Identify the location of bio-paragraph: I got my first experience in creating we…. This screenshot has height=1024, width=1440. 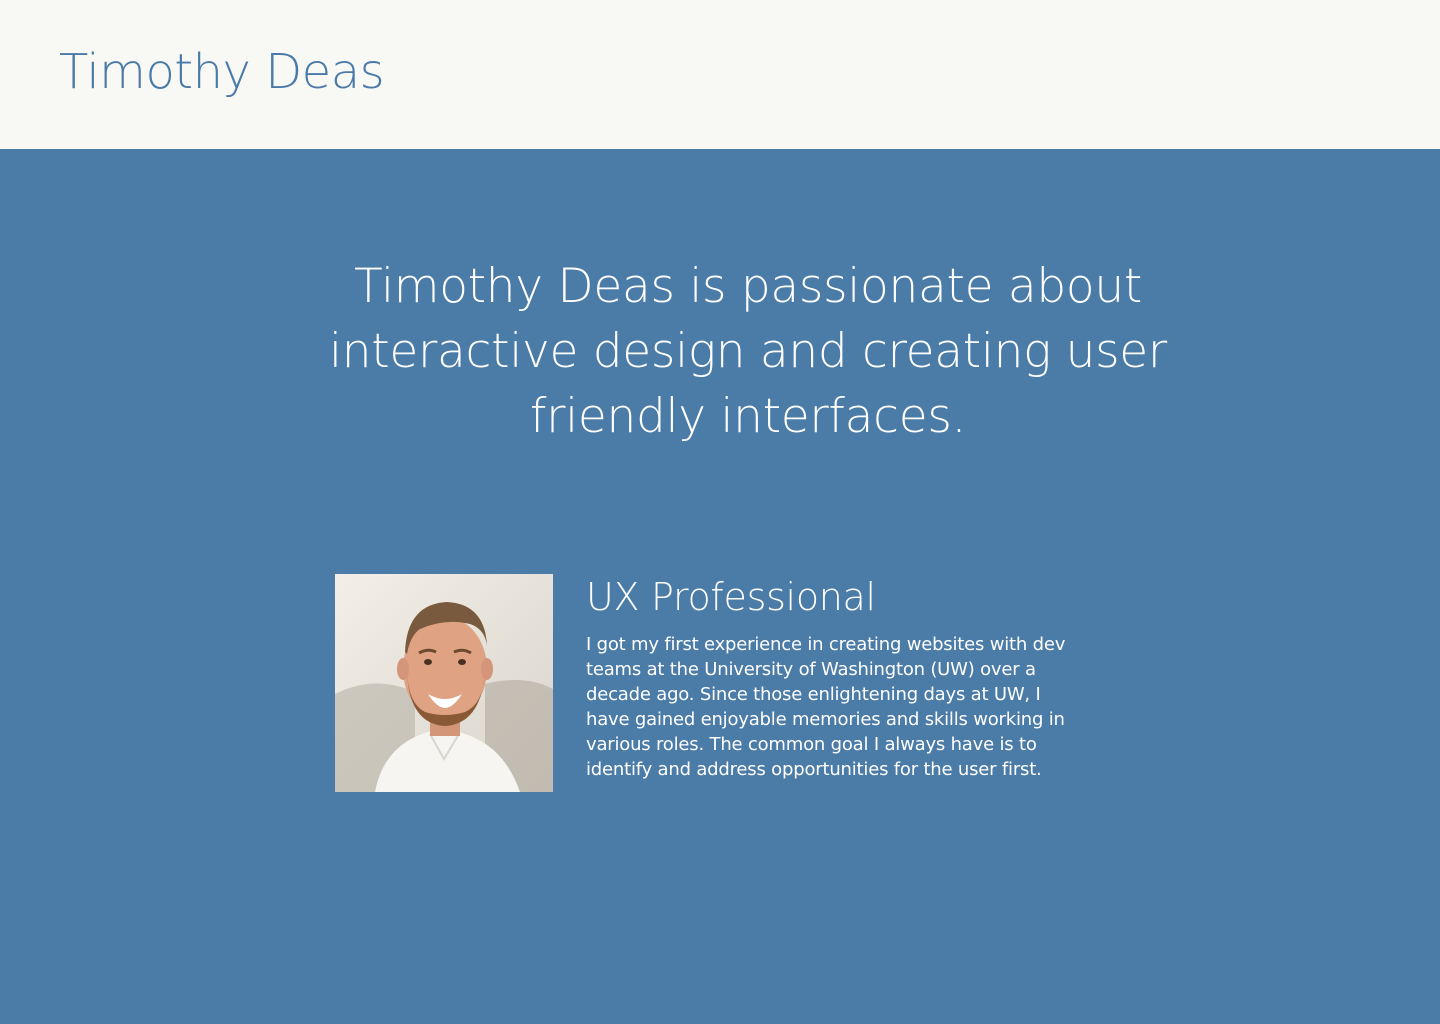
(826, 707).